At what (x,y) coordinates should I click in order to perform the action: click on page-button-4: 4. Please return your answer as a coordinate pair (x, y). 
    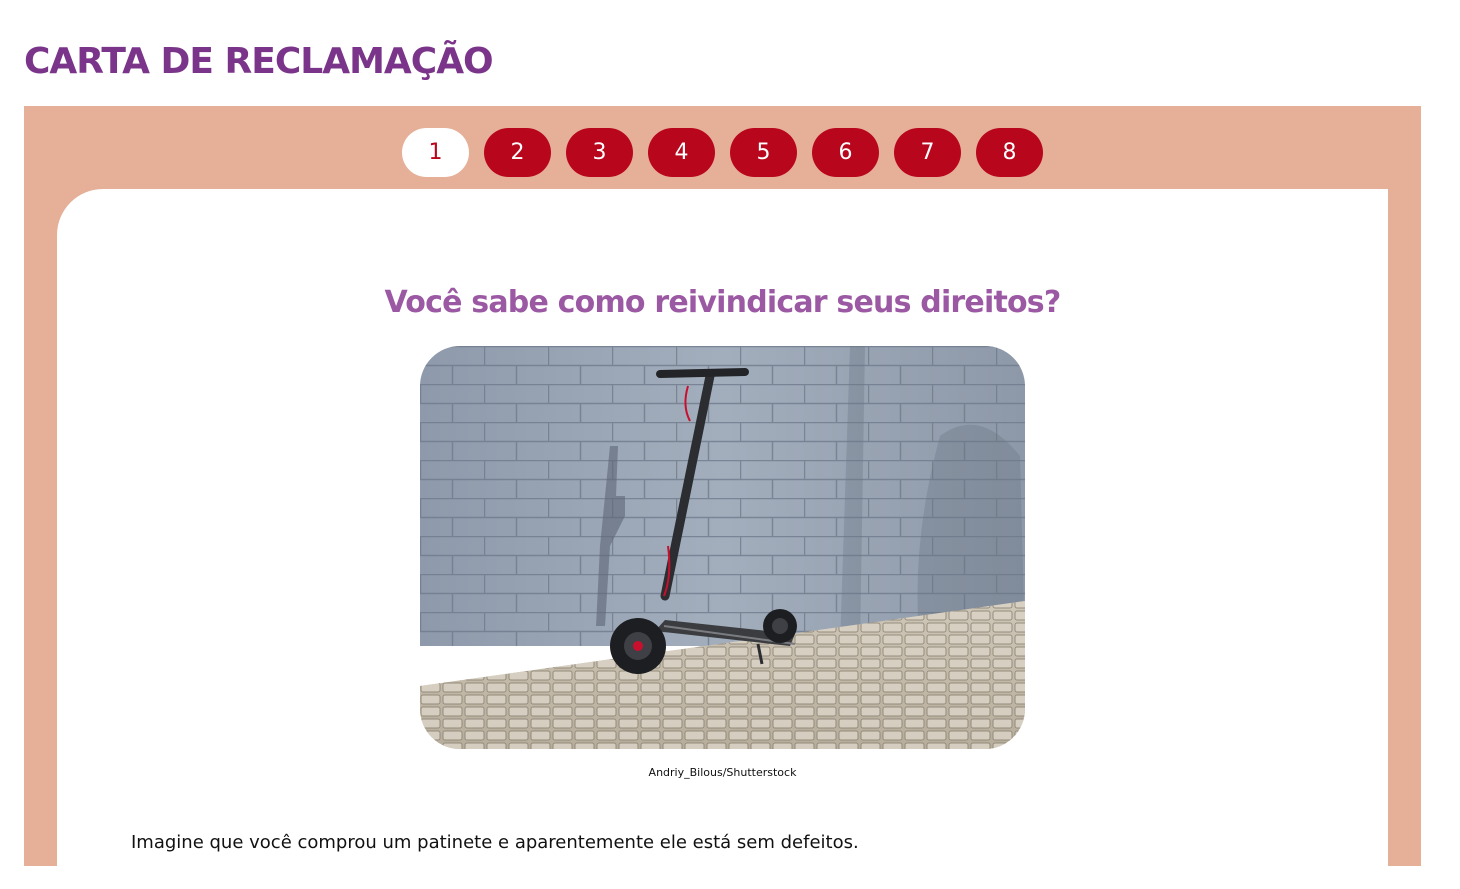
    Looking at the image, I should click on (681, 152).